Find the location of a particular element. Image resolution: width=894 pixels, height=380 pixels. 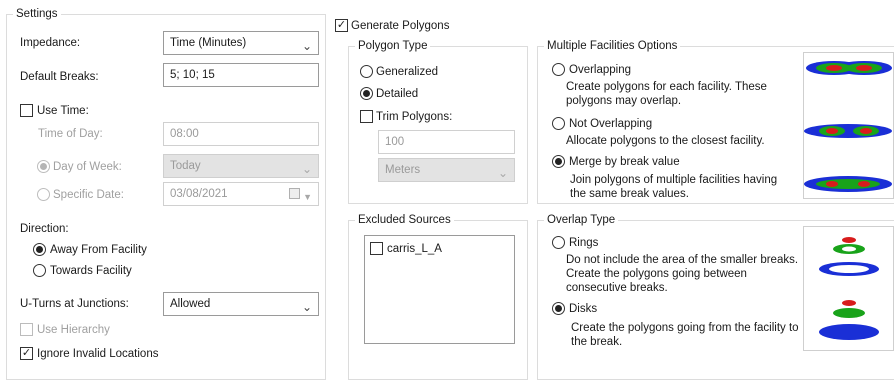

notoverlap-inner-left is located at coordinates (832, 131).